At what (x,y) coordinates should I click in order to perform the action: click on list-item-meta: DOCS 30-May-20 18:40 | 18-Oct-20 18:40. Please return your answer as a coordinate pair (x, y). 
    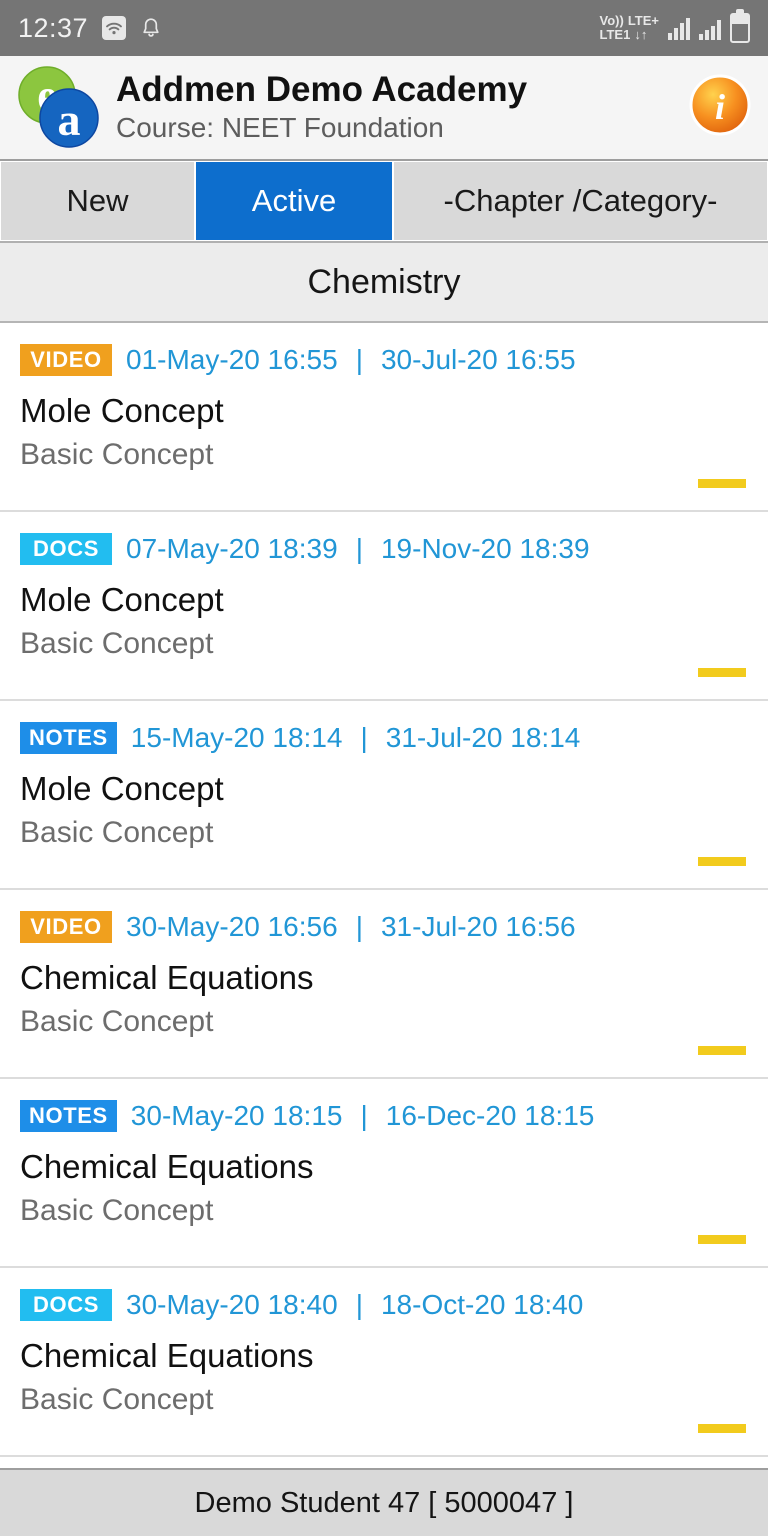
    Looking at the image, I should click on (394, 1305).